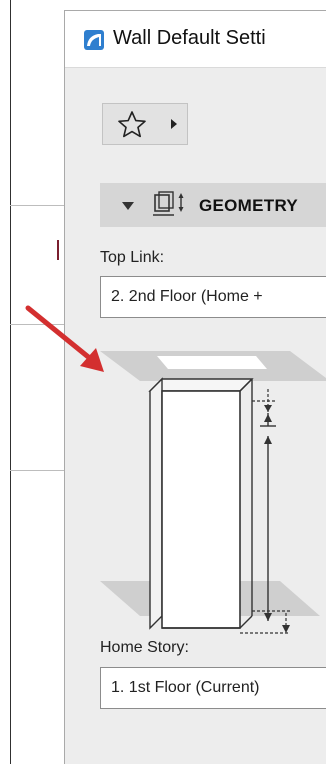 The image size is (326, 764). I want to click on background-marker, so click(58, 250).